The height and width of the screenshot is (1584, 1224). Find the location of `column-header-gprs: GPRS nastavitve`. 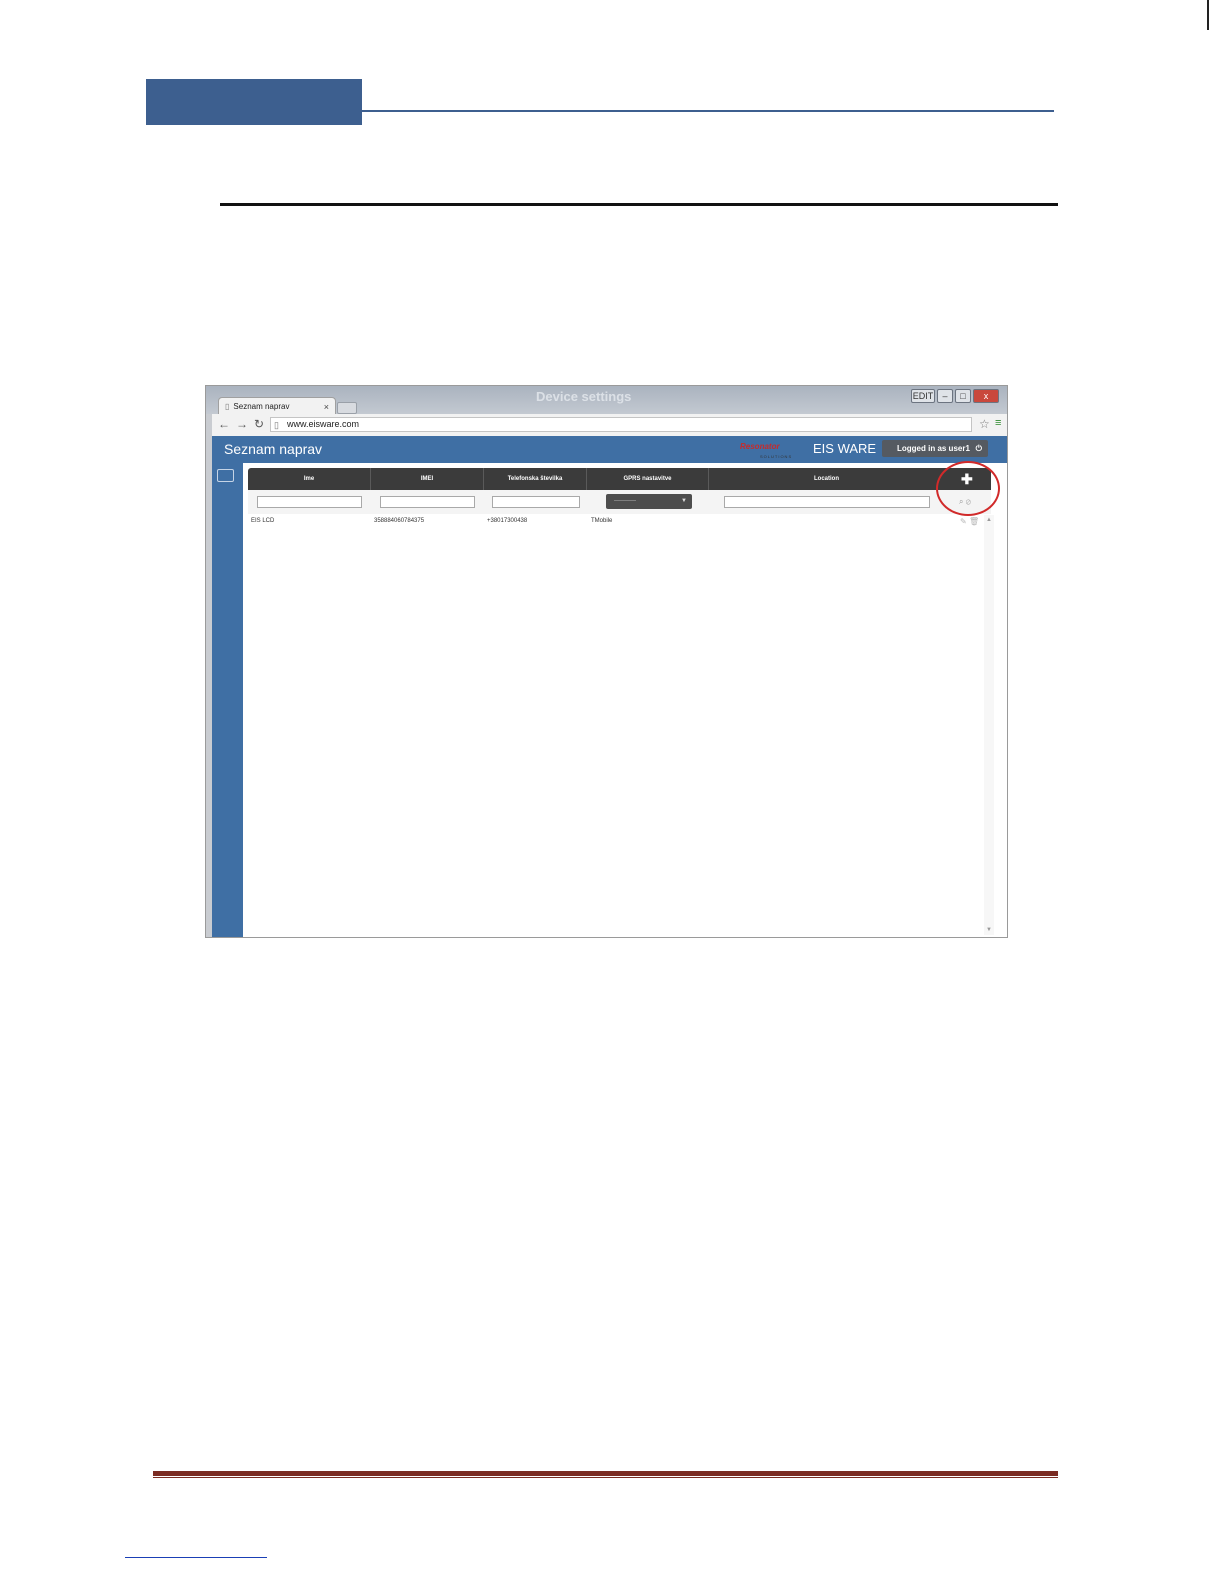

column-header-gprs: GPRS nastavitve is located at coordinates (648, 479).